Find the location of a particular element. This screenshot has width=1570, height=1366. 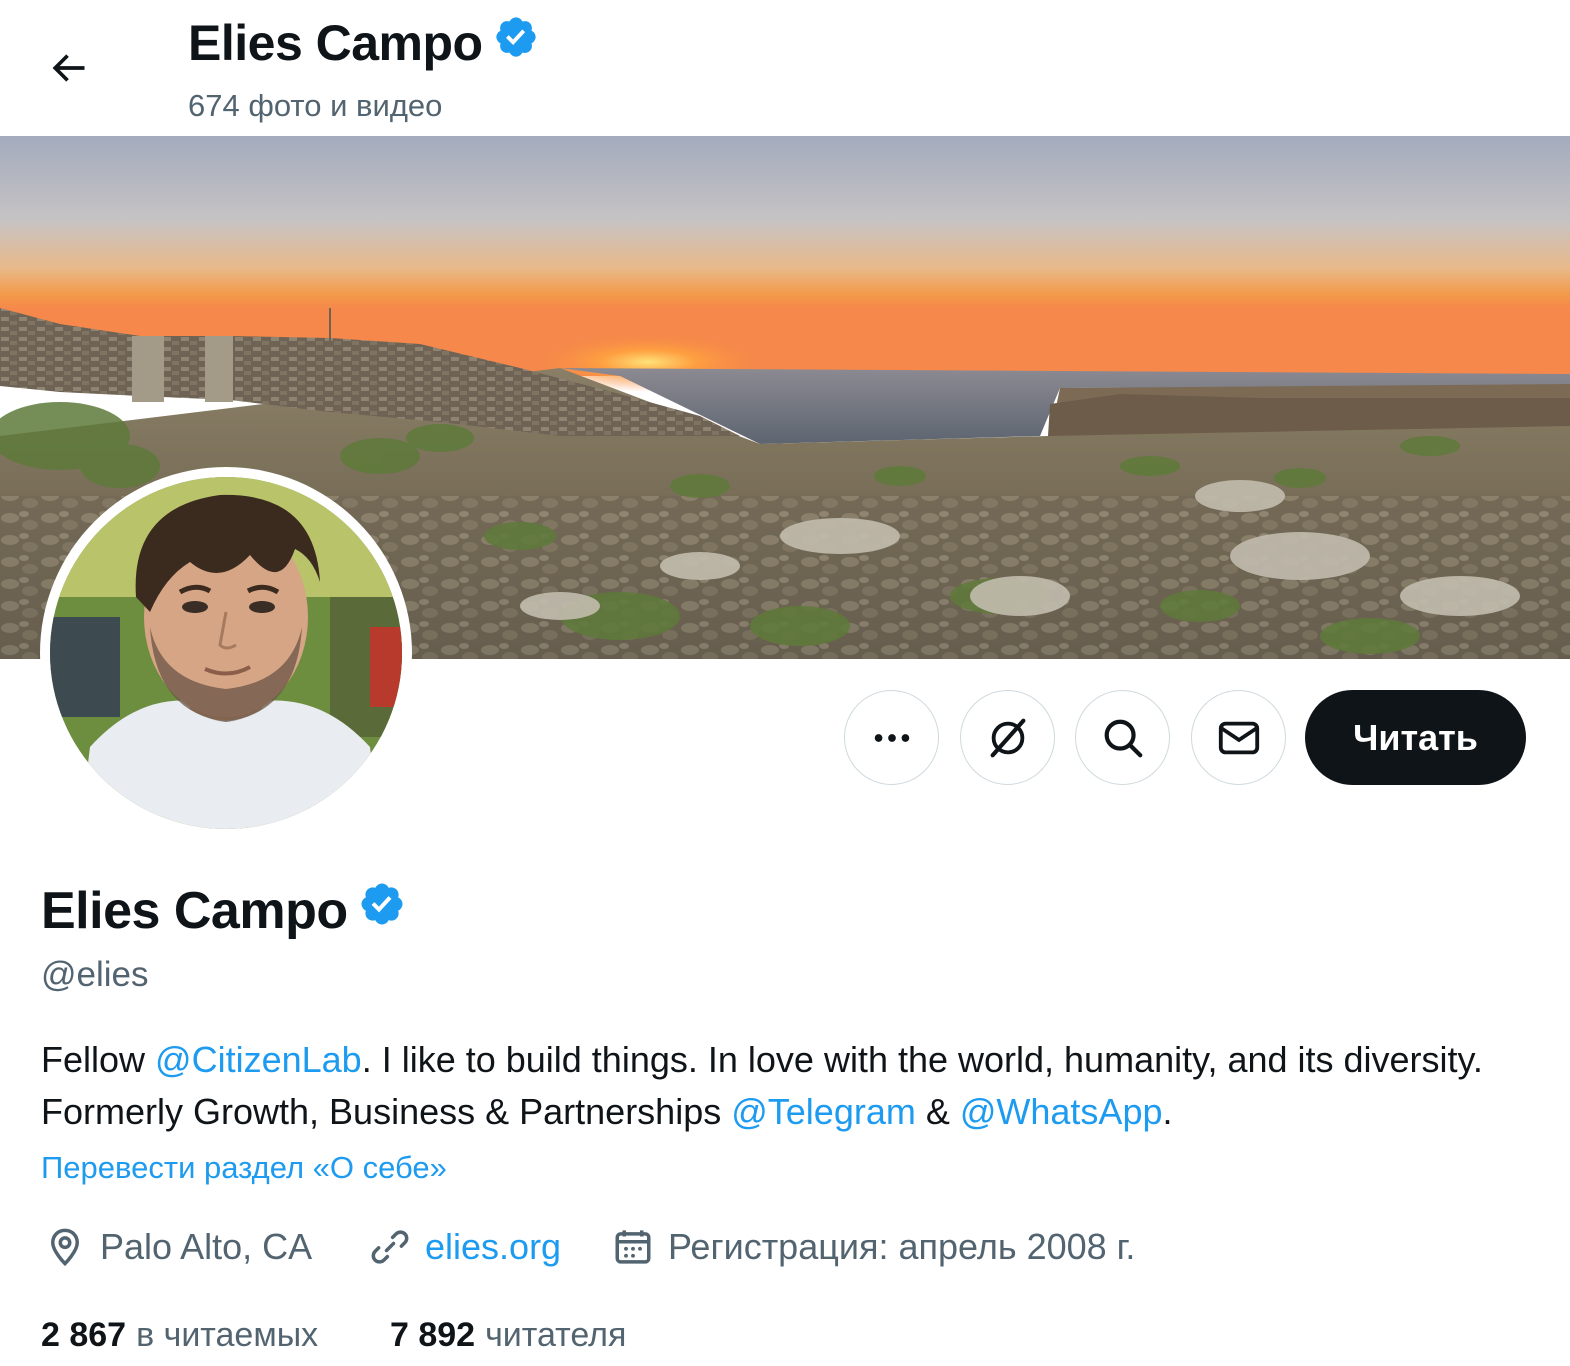

profile-website: elies.org is located at coordinates (465, 1247).